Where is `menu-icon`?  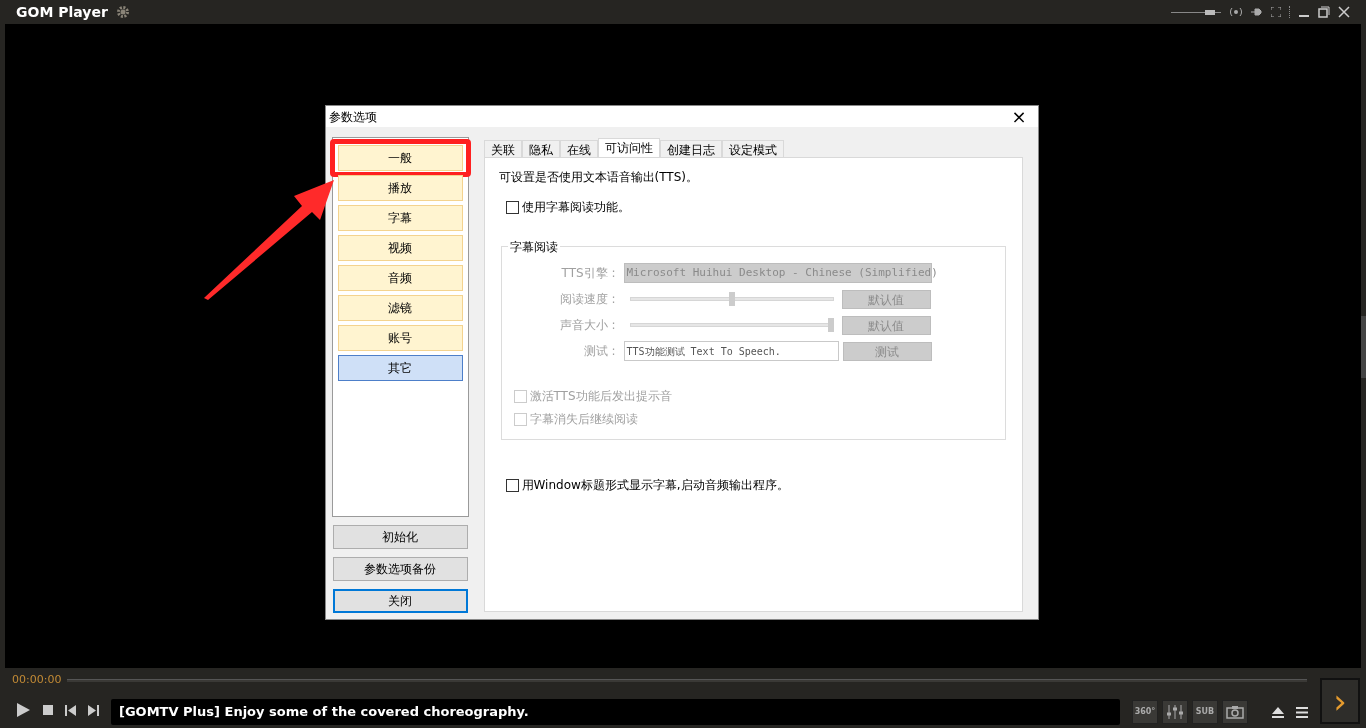 menu-icon is located at coordinates (1302, 712).